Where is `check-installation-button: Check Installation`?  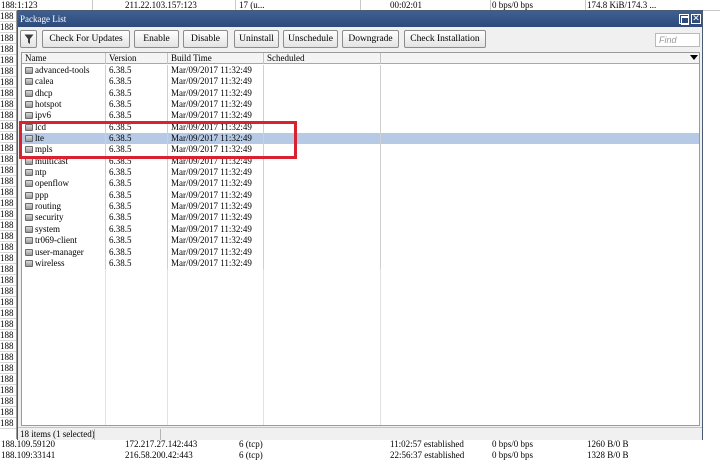 check-installation-button: Check Installation is located at coordinates (445, 39).